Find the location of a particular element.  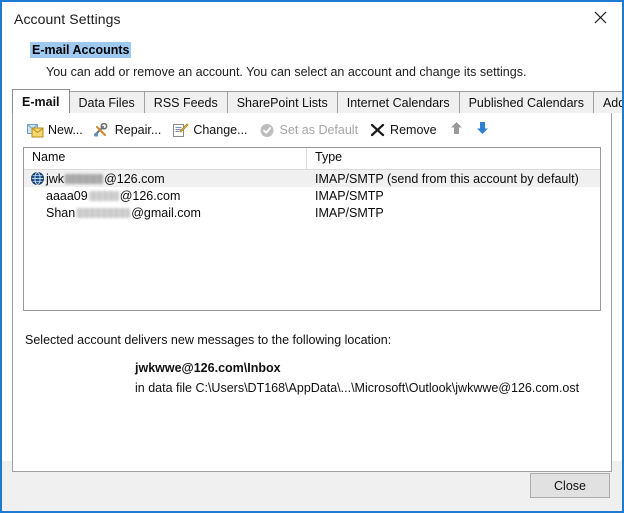

arrow-up-icon is located at coordinates (456, 130).